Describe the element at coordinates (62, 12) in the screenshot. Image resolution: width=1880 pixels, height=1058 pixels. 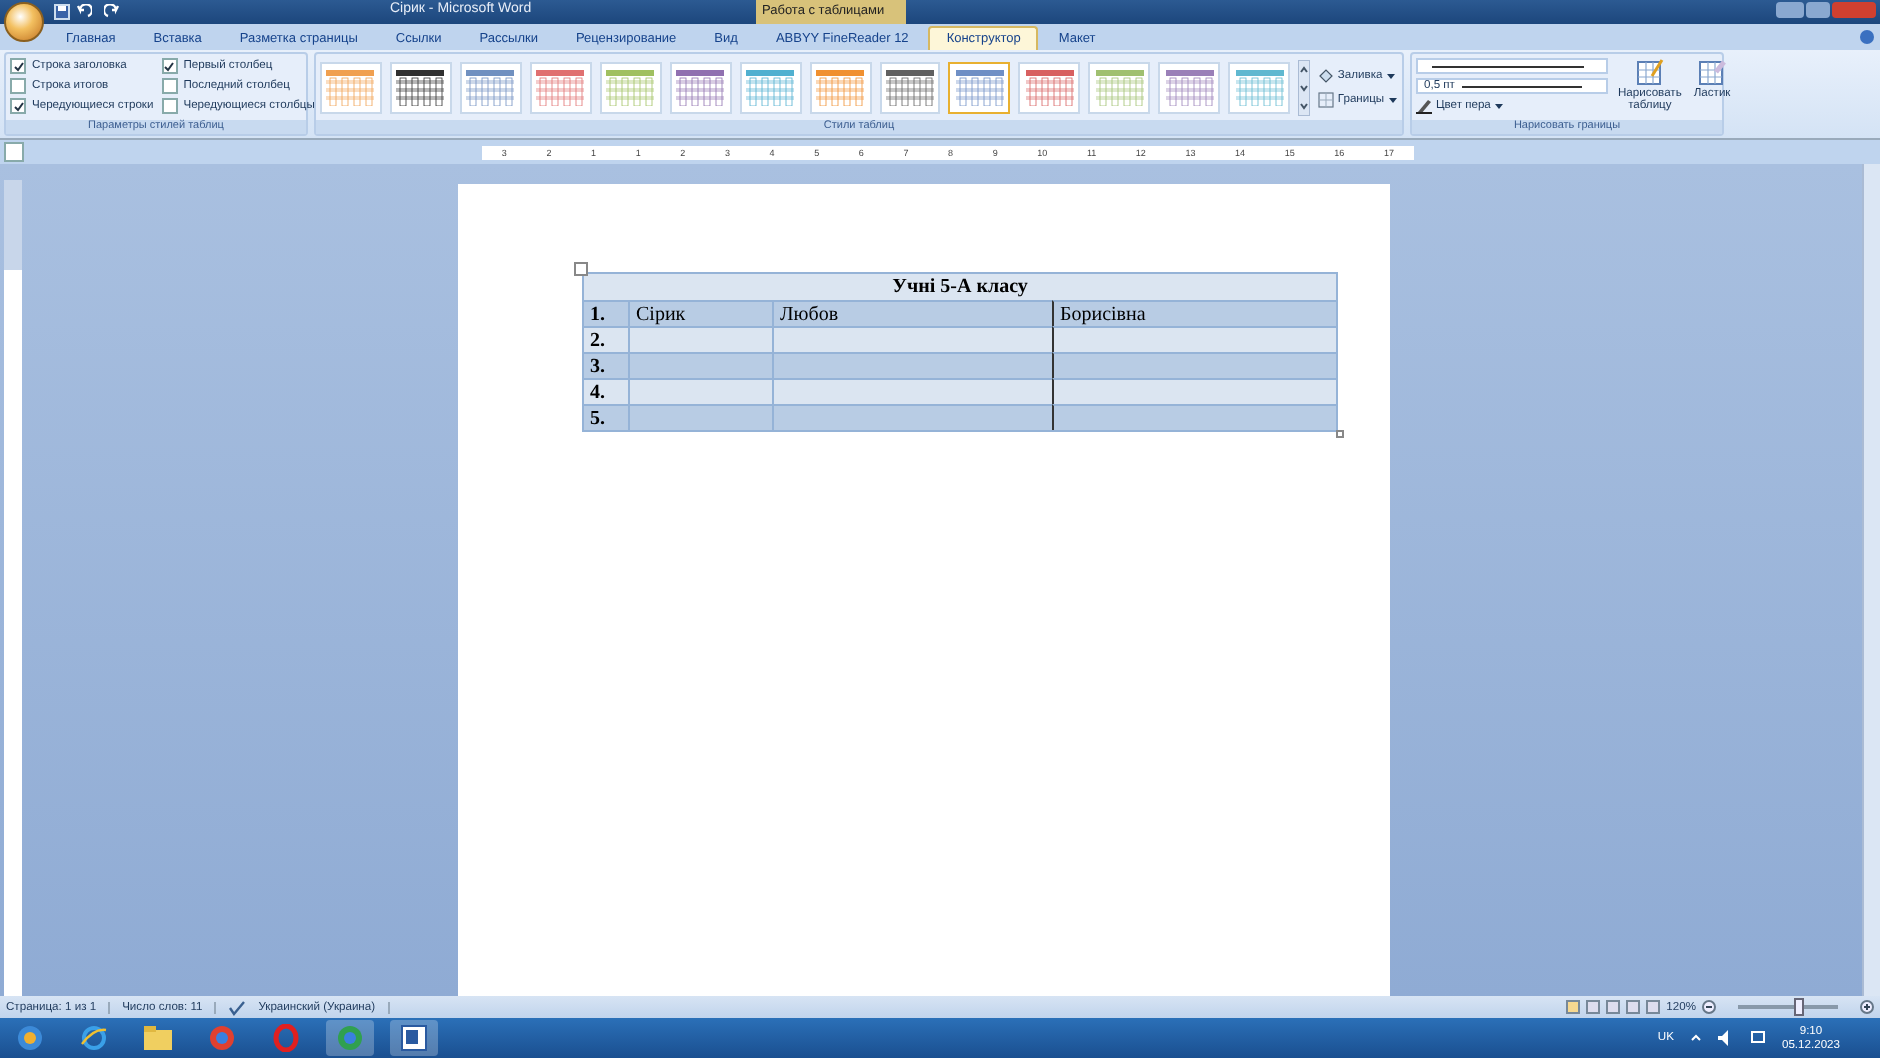
I see `save-icon` at that location.